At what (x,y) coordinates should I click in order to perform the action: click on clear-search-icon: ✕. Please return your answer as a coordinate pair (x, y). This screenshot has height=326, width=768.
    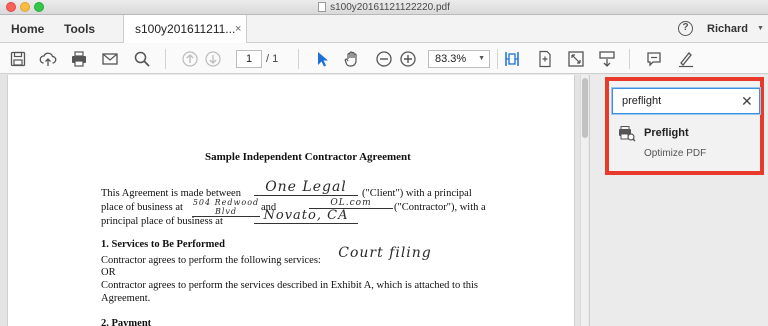
    Looking at the image, I should click on (747, 101).